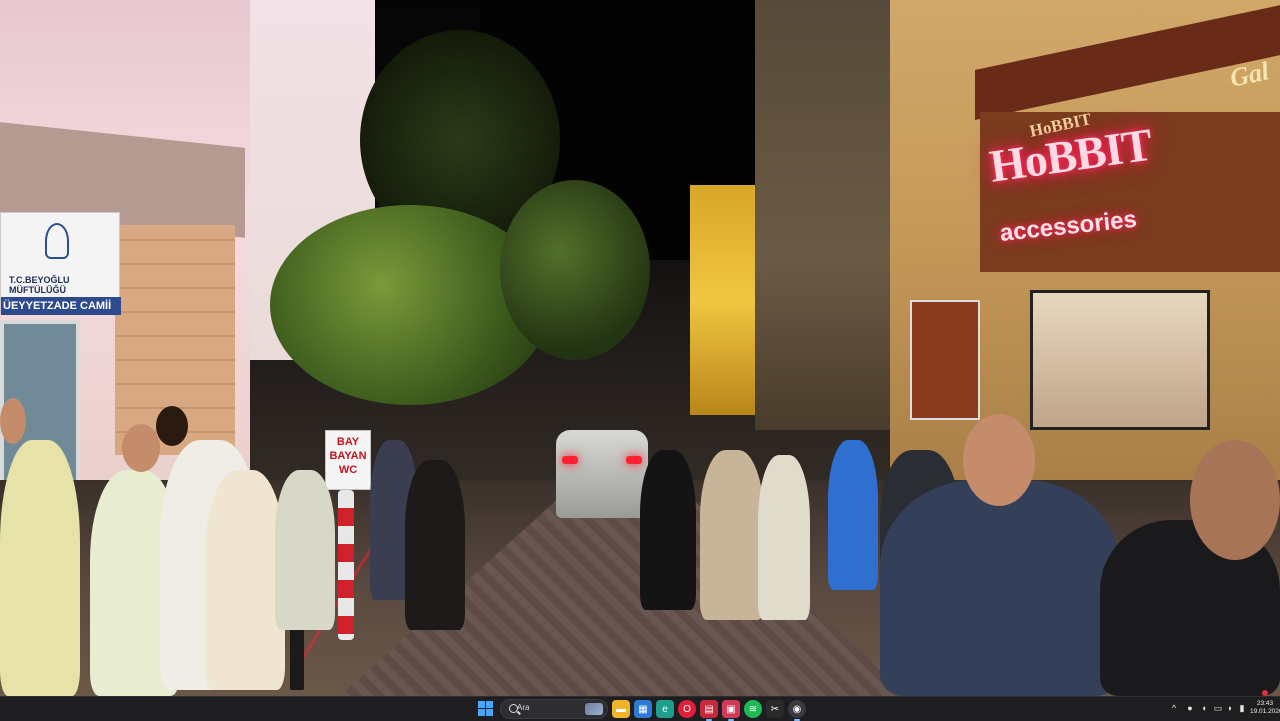 The height and width of the screenshot is (721, 1280). What do you see at coordinates (61, 306) in the screenshot?
I see `mosque-name-text: ÜEYYETZADE CAMİİ` at bounding box center [61, 306].